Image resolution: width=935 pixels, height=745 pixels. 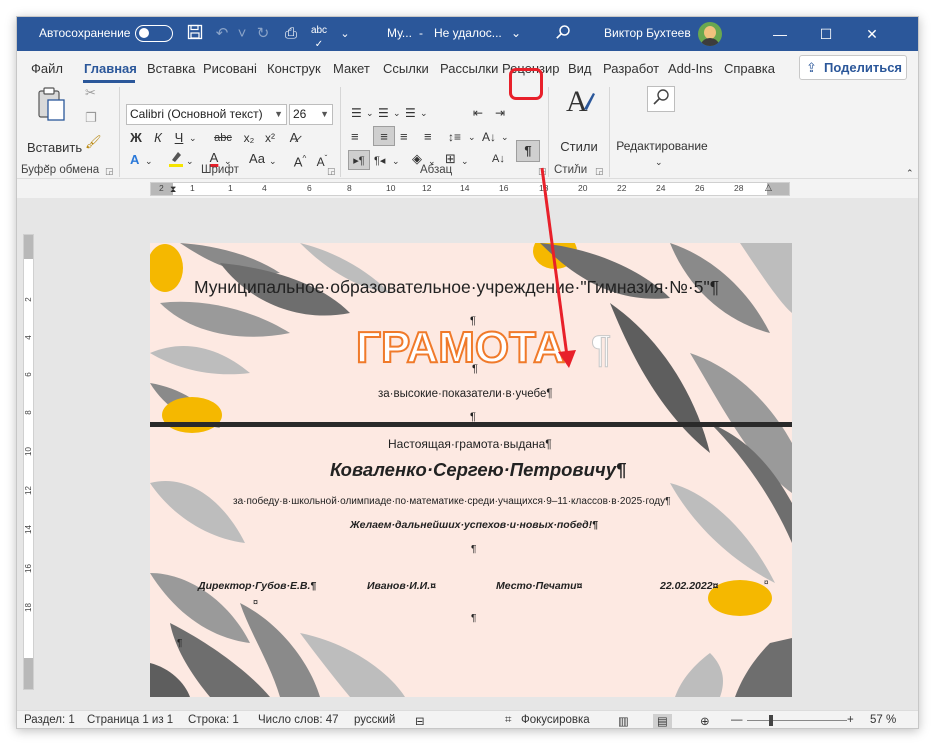 What do you see at coordinates (689, 586) in the screenshot?
I see `date-text: 22.02.2022¤` at bounding box center [689, 586].